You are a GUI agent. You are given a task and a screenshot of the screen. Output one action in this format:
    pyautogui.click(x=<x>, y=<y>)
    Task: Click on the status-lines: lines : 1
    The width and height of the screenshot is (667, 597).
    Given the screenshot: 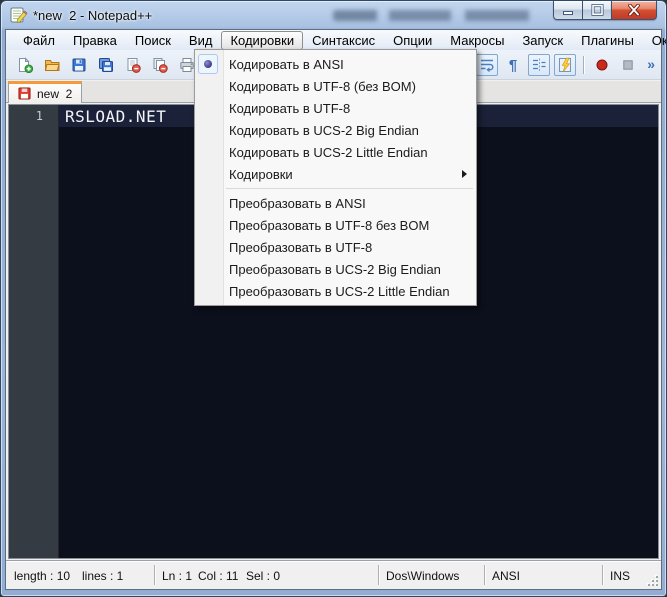 What is the action you would take?
    pyautogui.click(x=103, y=576)
    